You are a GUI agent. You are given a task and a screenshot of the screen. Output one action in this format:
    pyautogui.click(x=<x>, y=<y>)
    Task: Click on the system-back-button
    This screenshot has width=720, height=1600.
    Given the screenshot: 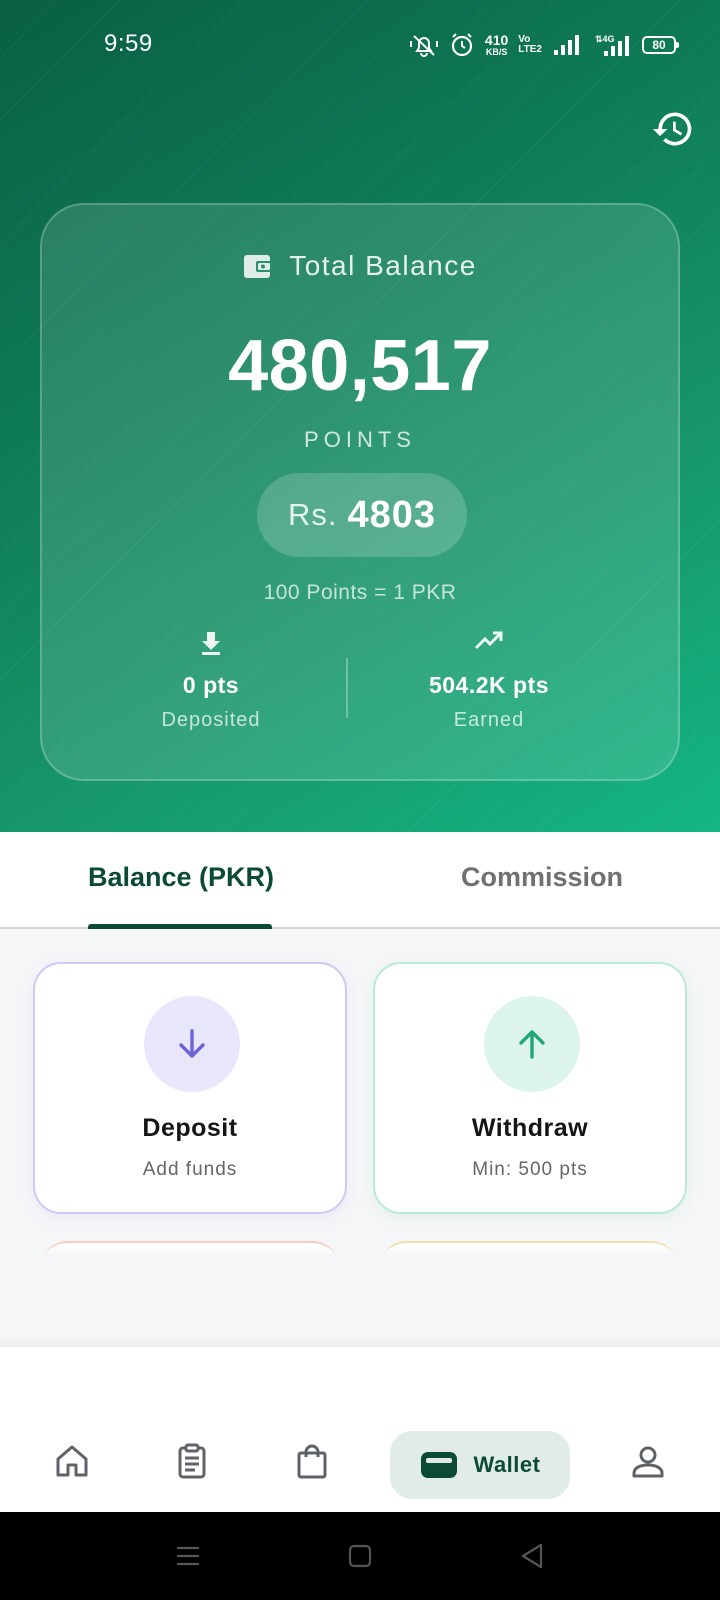 What is the action you would take?
    pyautogui.click(x=532, y=1556)
    